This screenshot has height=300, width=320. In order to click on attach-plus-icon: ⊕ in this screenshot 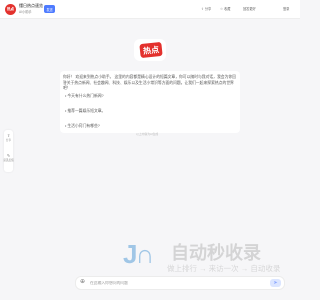, I will do `click(82, 282)`.